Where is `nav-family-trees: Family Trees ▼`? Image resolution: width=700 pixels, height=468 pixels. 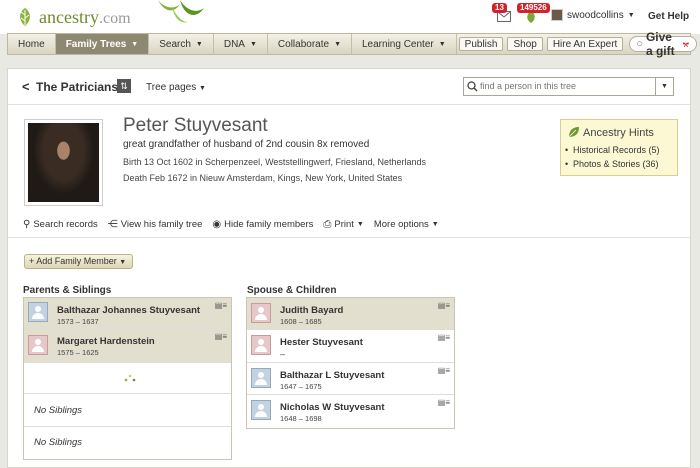
nav-family-trees: Family Trees ▼ is located at coordinates (102, 44).